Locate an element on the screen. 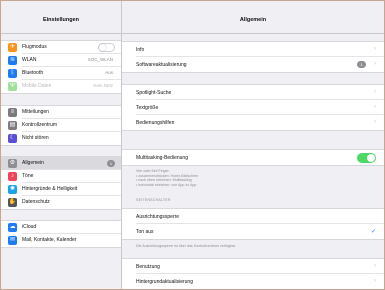 This screenshot has width=385, height=290. sidebar-item-brightness: ✺ Hintergründe & Helligkeit is located at coordinates (61, 189).